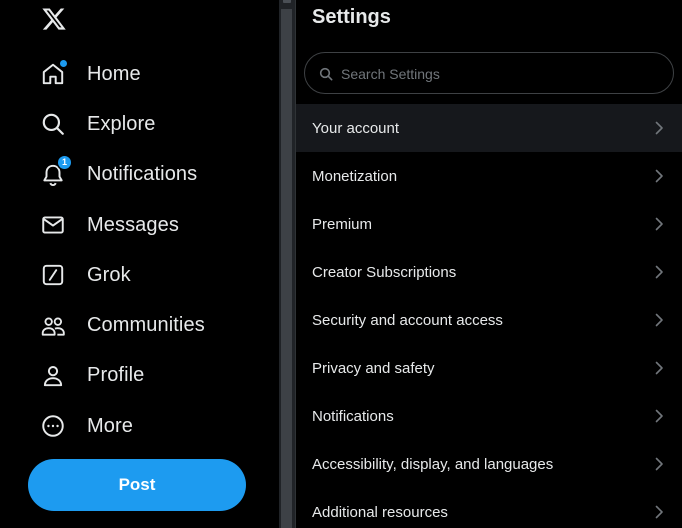 This screenshot has height=528, width=682. I want to click on nav-item-explore: Explore, so click(139, 124).